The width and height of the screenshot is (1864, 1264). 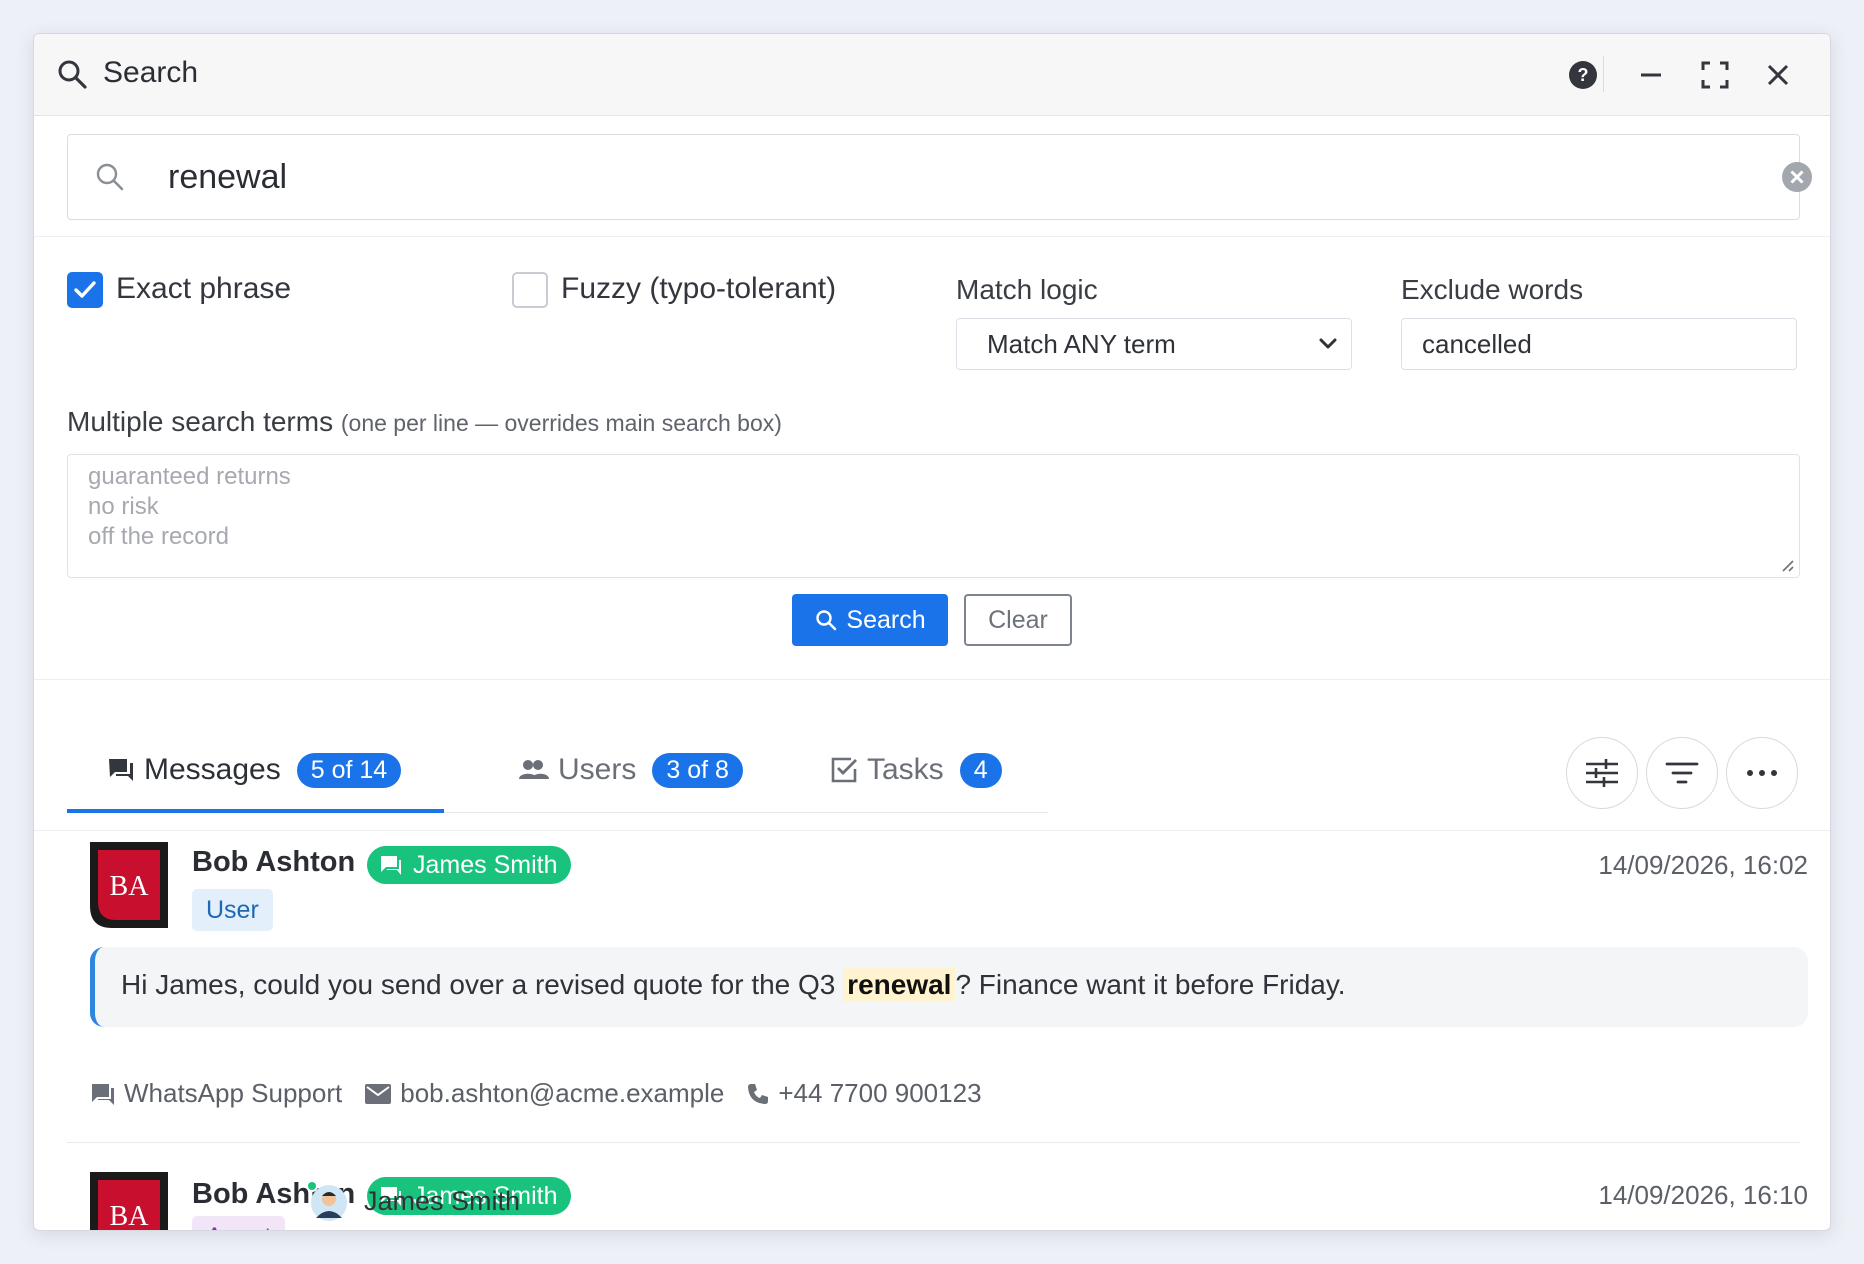 I want to click on tab-tasks: Tasks 4, so click(x=915, y=770).